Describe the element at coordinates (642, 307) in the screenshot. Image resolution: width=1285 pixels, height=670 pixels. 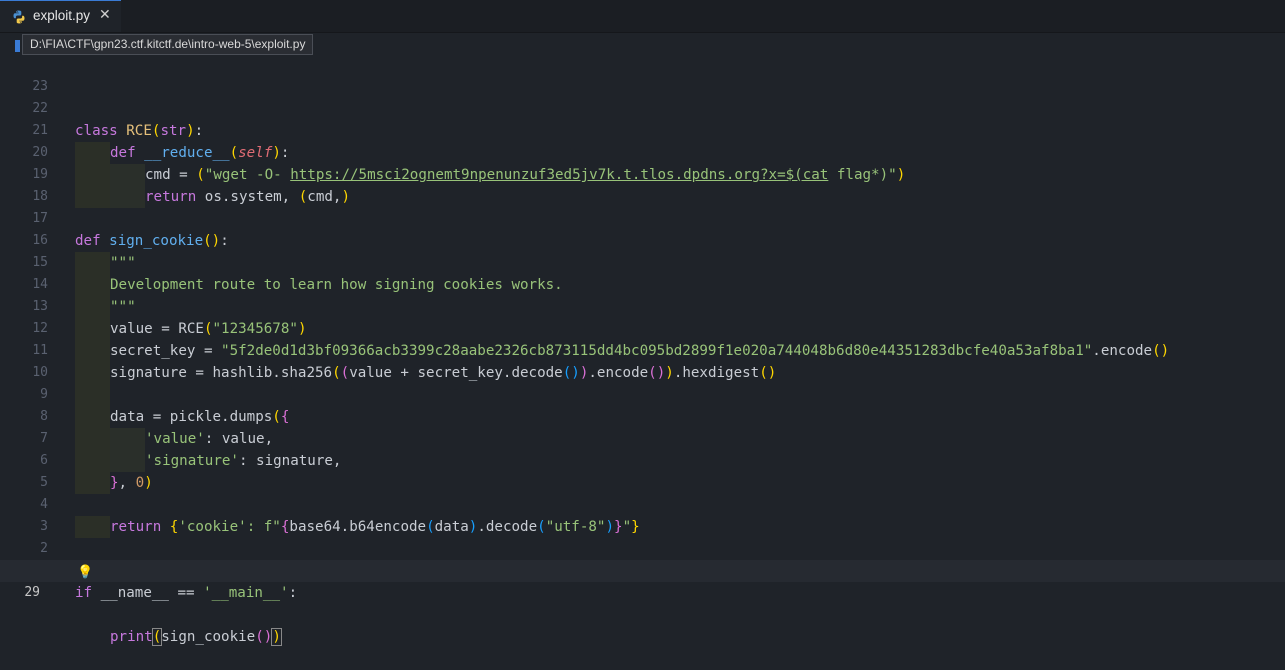
I see `code-line: 13 value = RCE("12345678")` at that location.